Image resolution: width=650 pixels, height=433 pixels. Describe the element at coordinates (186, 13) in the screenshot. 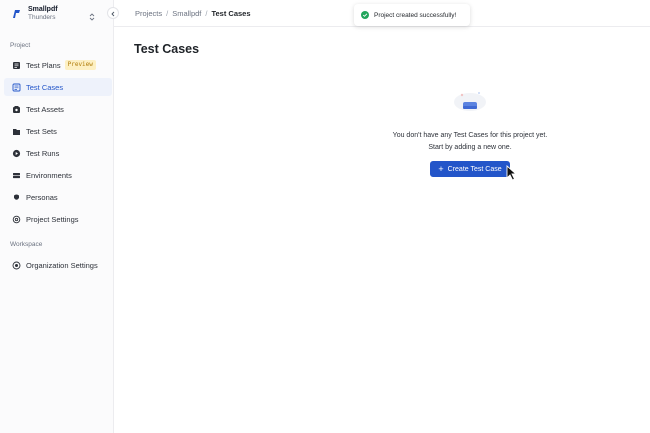

I see `breadcrumb-smallpdf: Smallpdf` at that location.